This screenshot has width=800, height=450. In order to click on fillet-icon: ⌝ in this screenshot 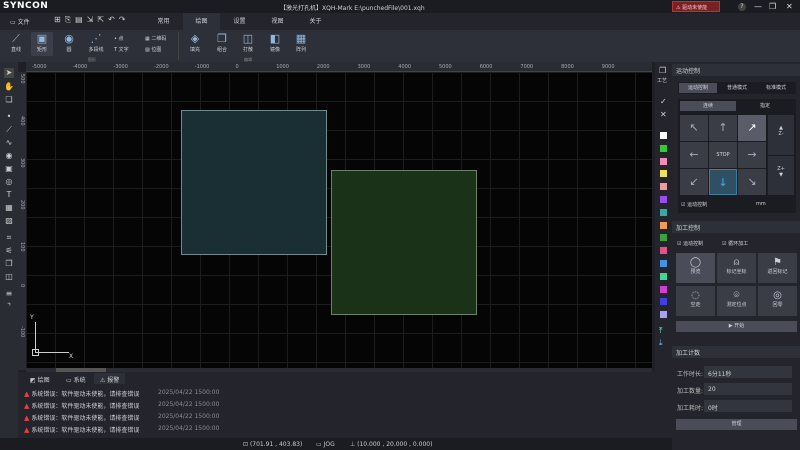, I will do `click(9, 307)`.